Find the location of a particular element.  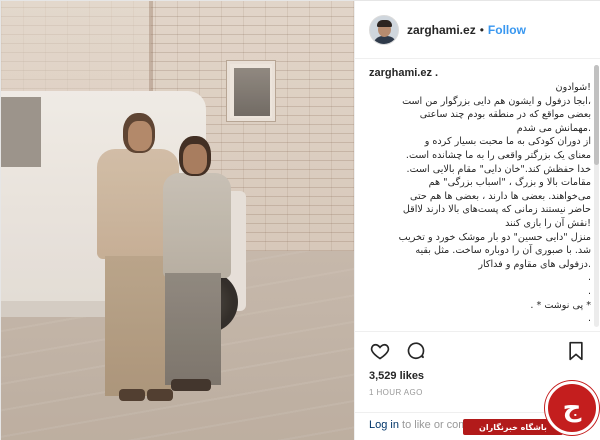

window-pane is located at coordinates (252, 92).